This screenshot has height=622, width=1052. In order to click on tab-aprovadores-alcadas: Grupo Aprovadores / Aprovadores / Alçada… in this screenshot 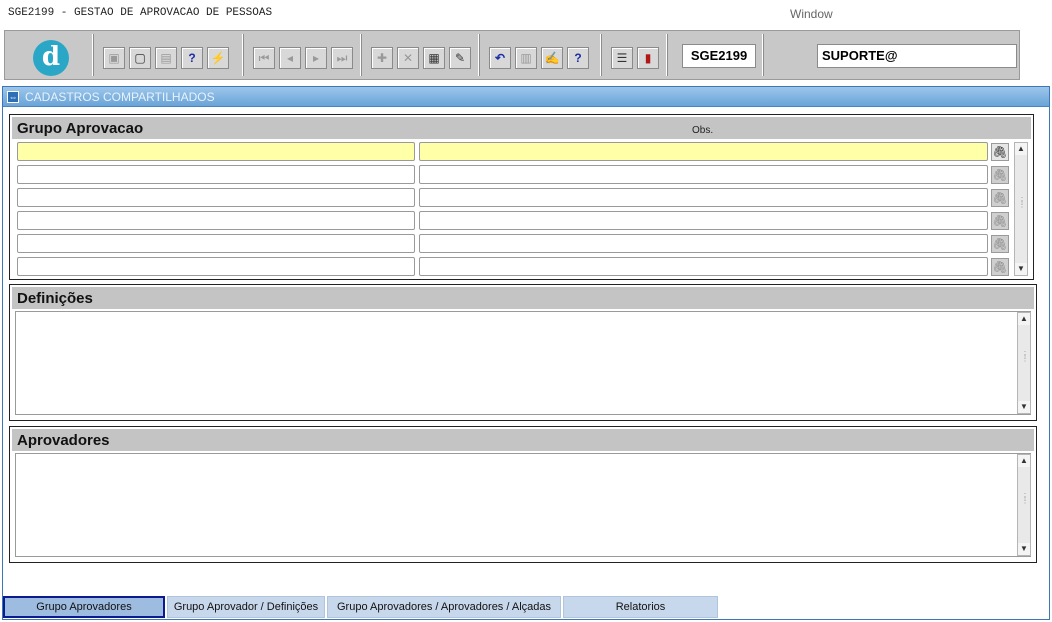, I will do `click(444, 607)`.